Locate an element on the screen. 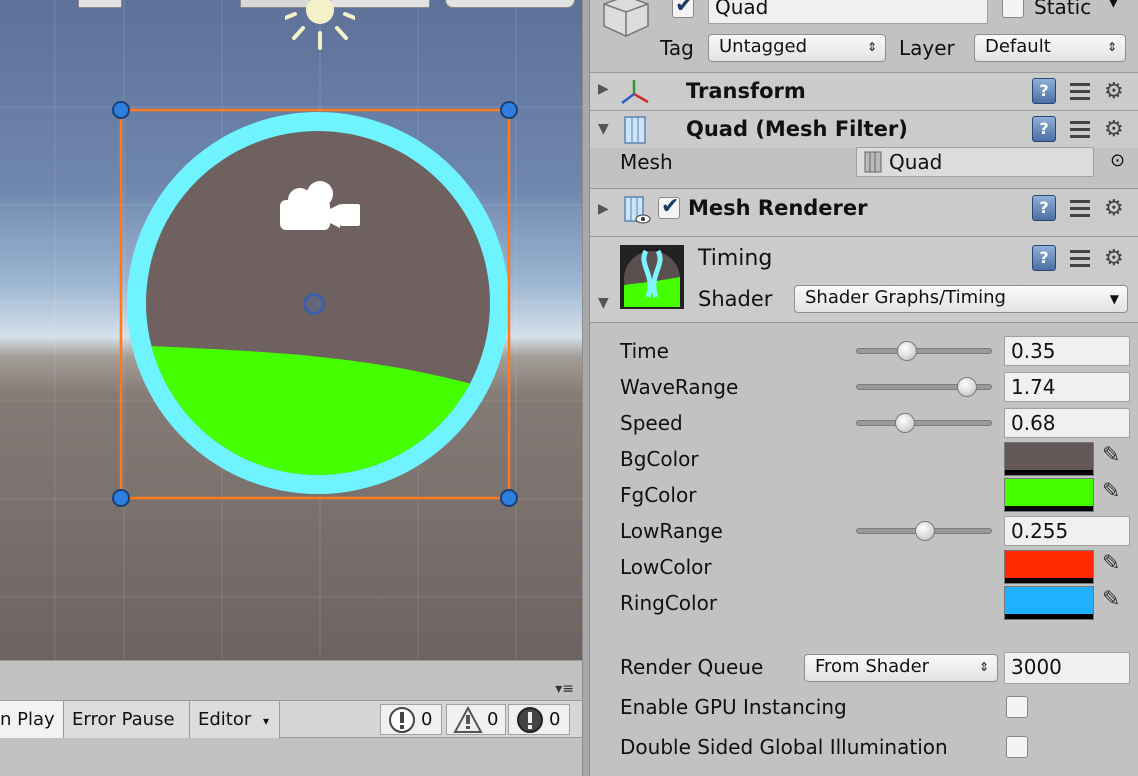  editor-dropdown: Editor ▾ is located at coordinates (235, 719).